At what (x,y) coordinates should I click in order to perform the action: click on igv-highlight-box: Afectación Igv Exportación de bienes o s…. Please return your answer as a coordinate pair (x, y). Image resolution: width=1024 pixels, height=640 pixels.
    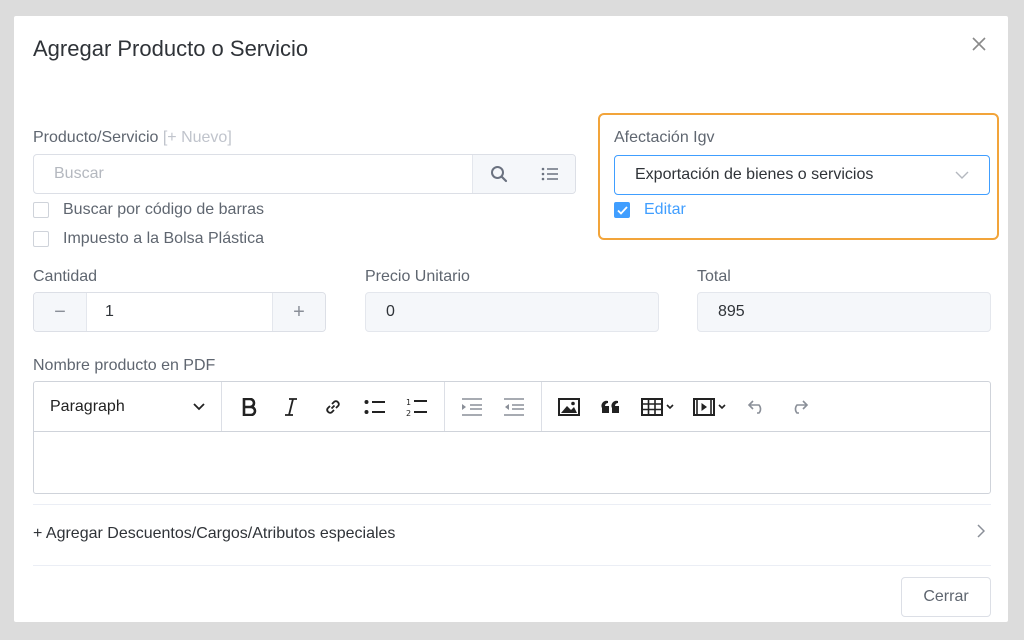
    Looking at the image, I should click on (798, 176).